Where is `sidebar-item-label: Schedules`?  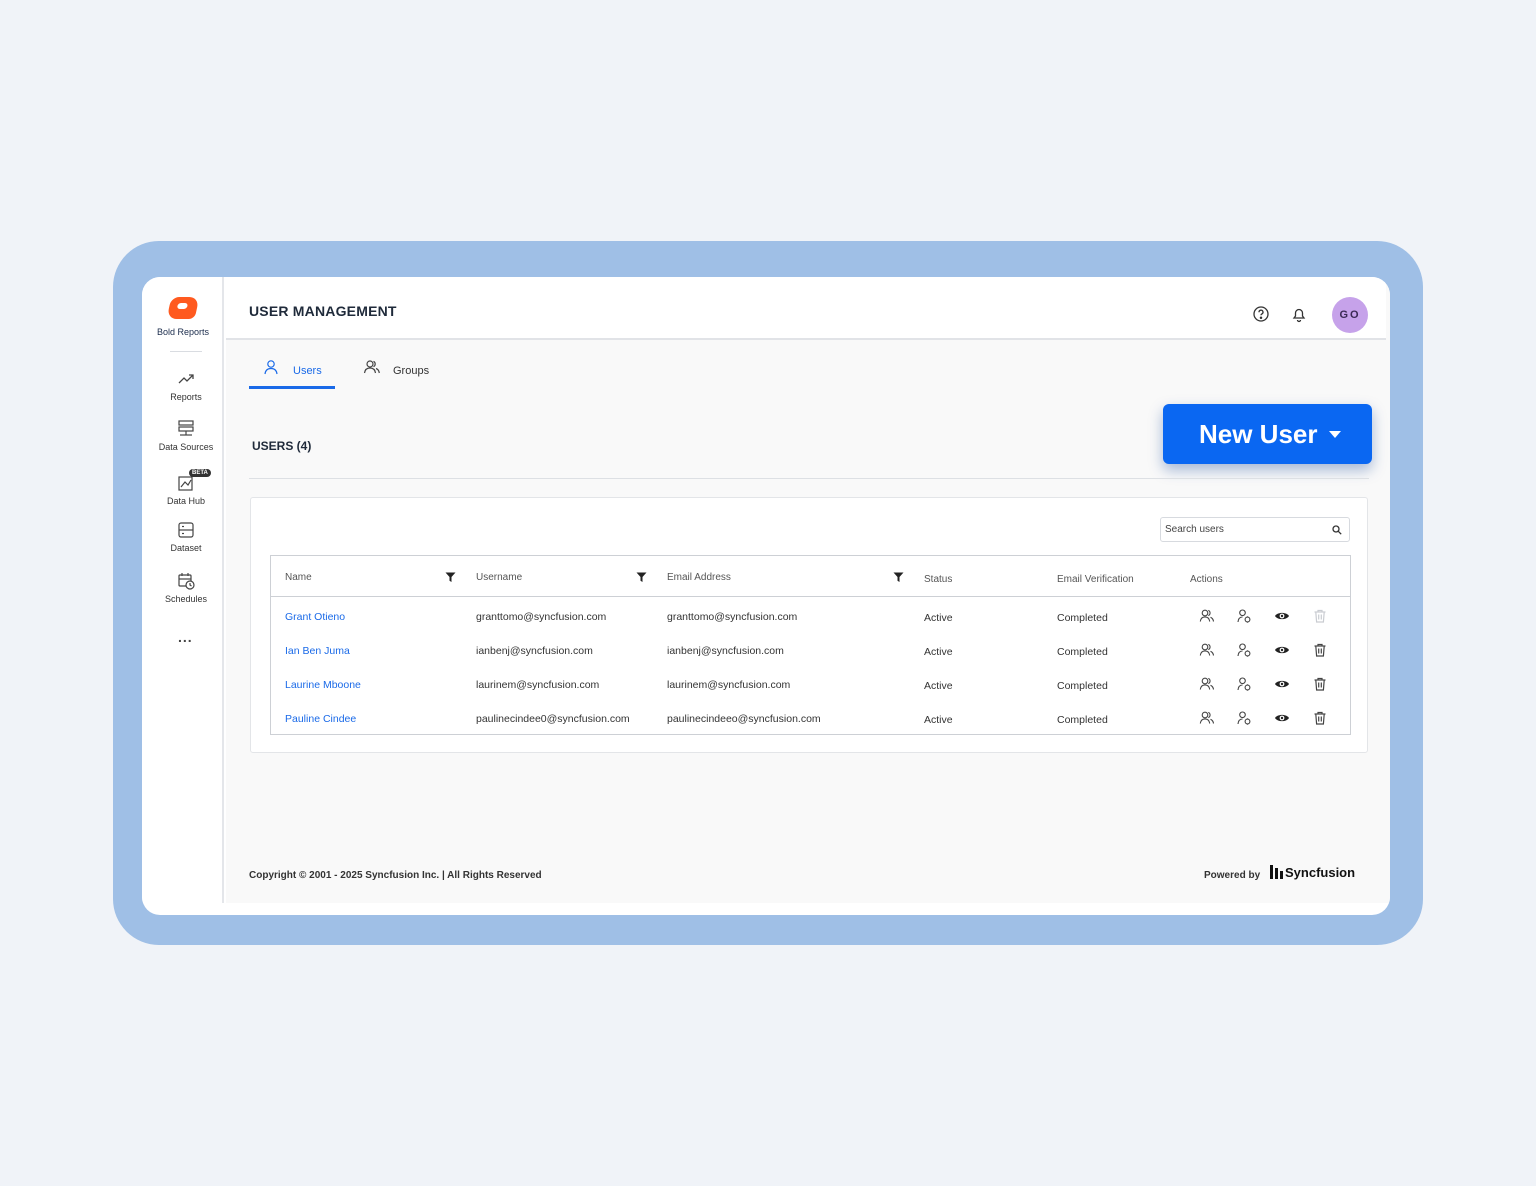 sidebar-item-label: Schedules is located at coordinates (186, 599).